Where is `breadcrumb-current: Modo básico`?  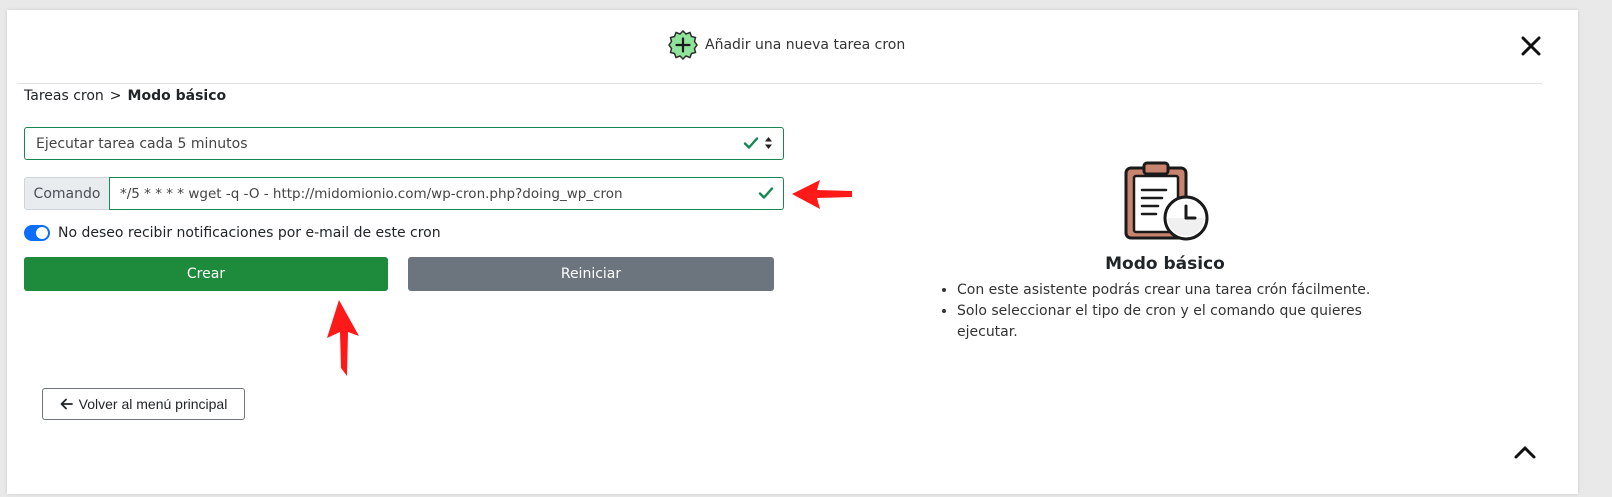
breadcrumb-current: Modo básico is located at coordinates (177, 96).